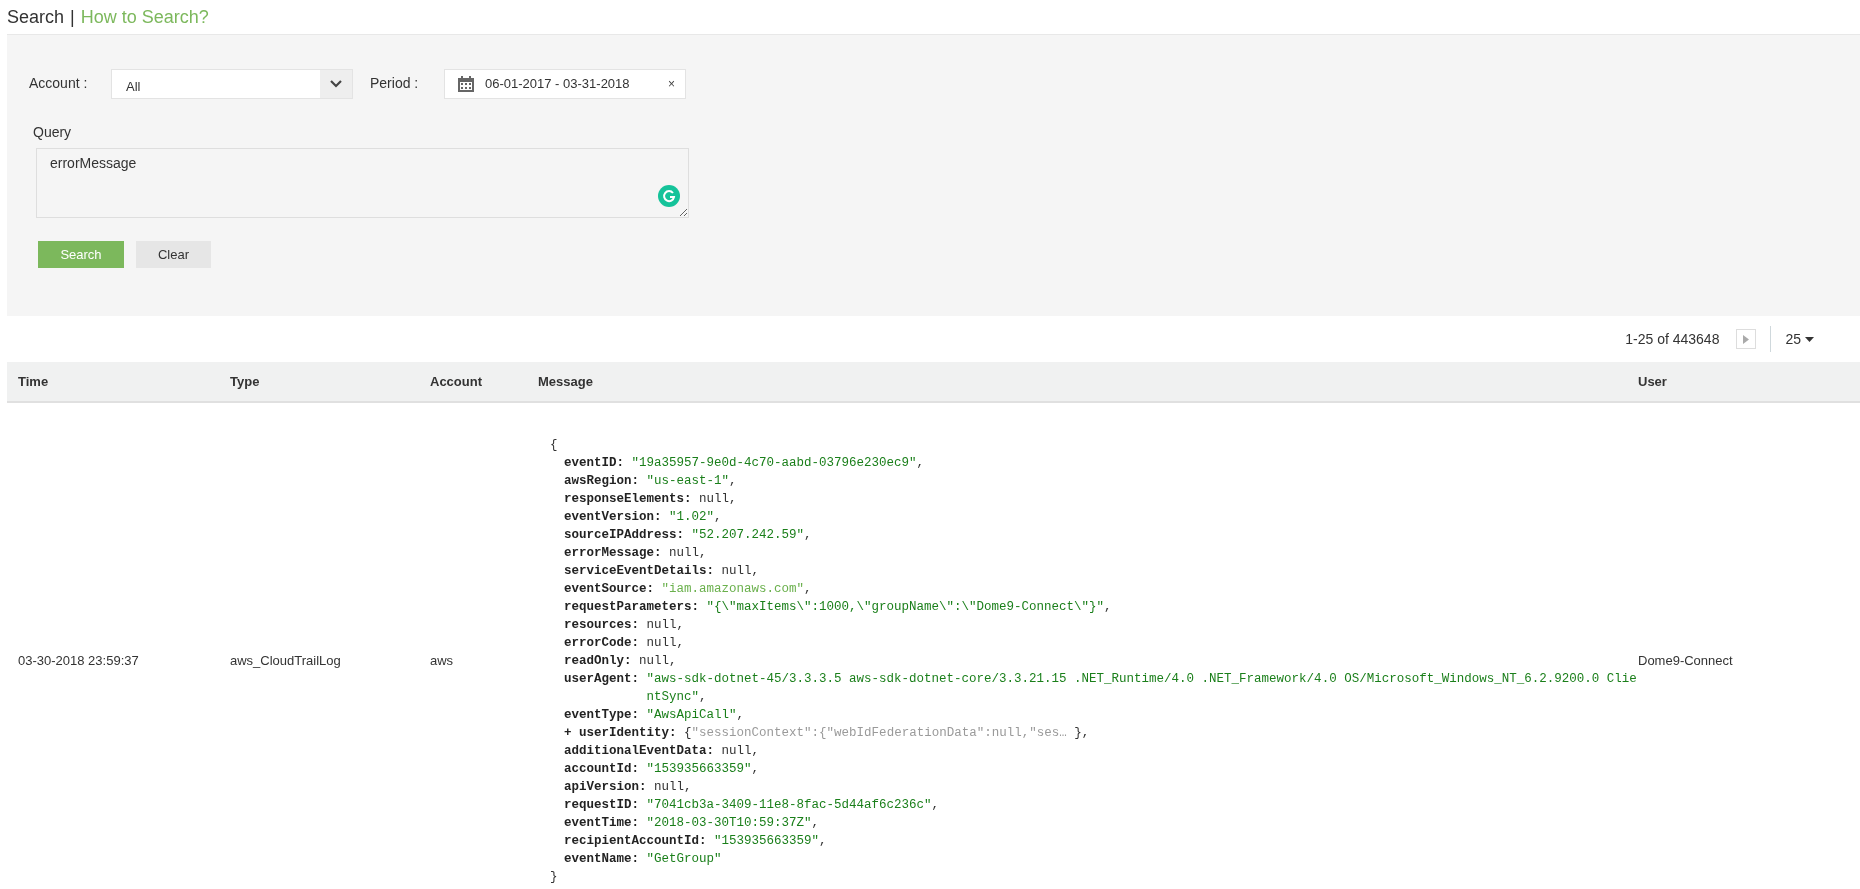  Describe the element at coordinates (466, 84) in the screenshot. I see `calendar-icon` at that location.